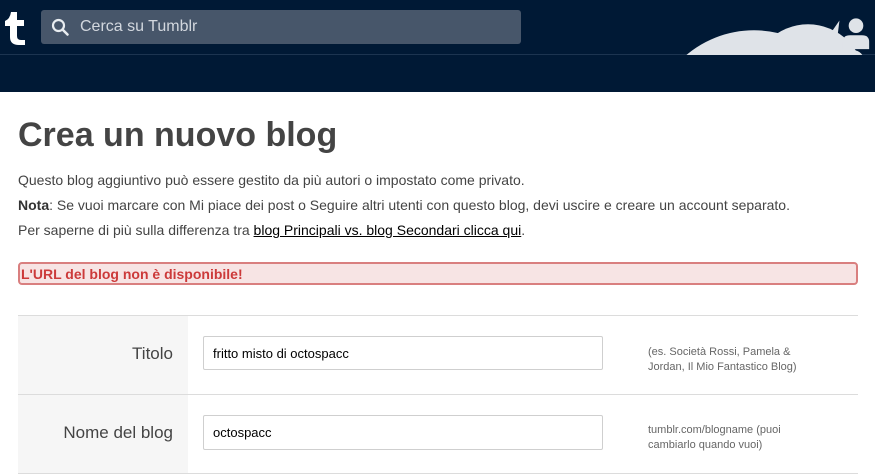  I want to click on title-input: fritto misto di octospacc, so click(403, 353).